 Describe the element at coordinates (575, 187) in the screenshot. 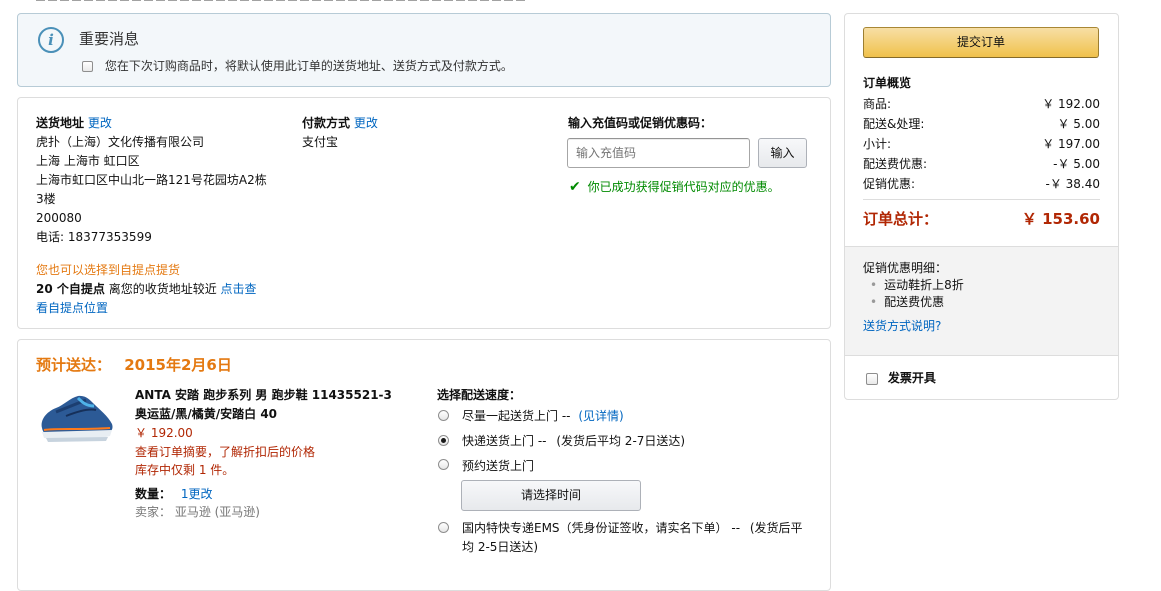

I see `checkmark-icon: ✔` at that location.